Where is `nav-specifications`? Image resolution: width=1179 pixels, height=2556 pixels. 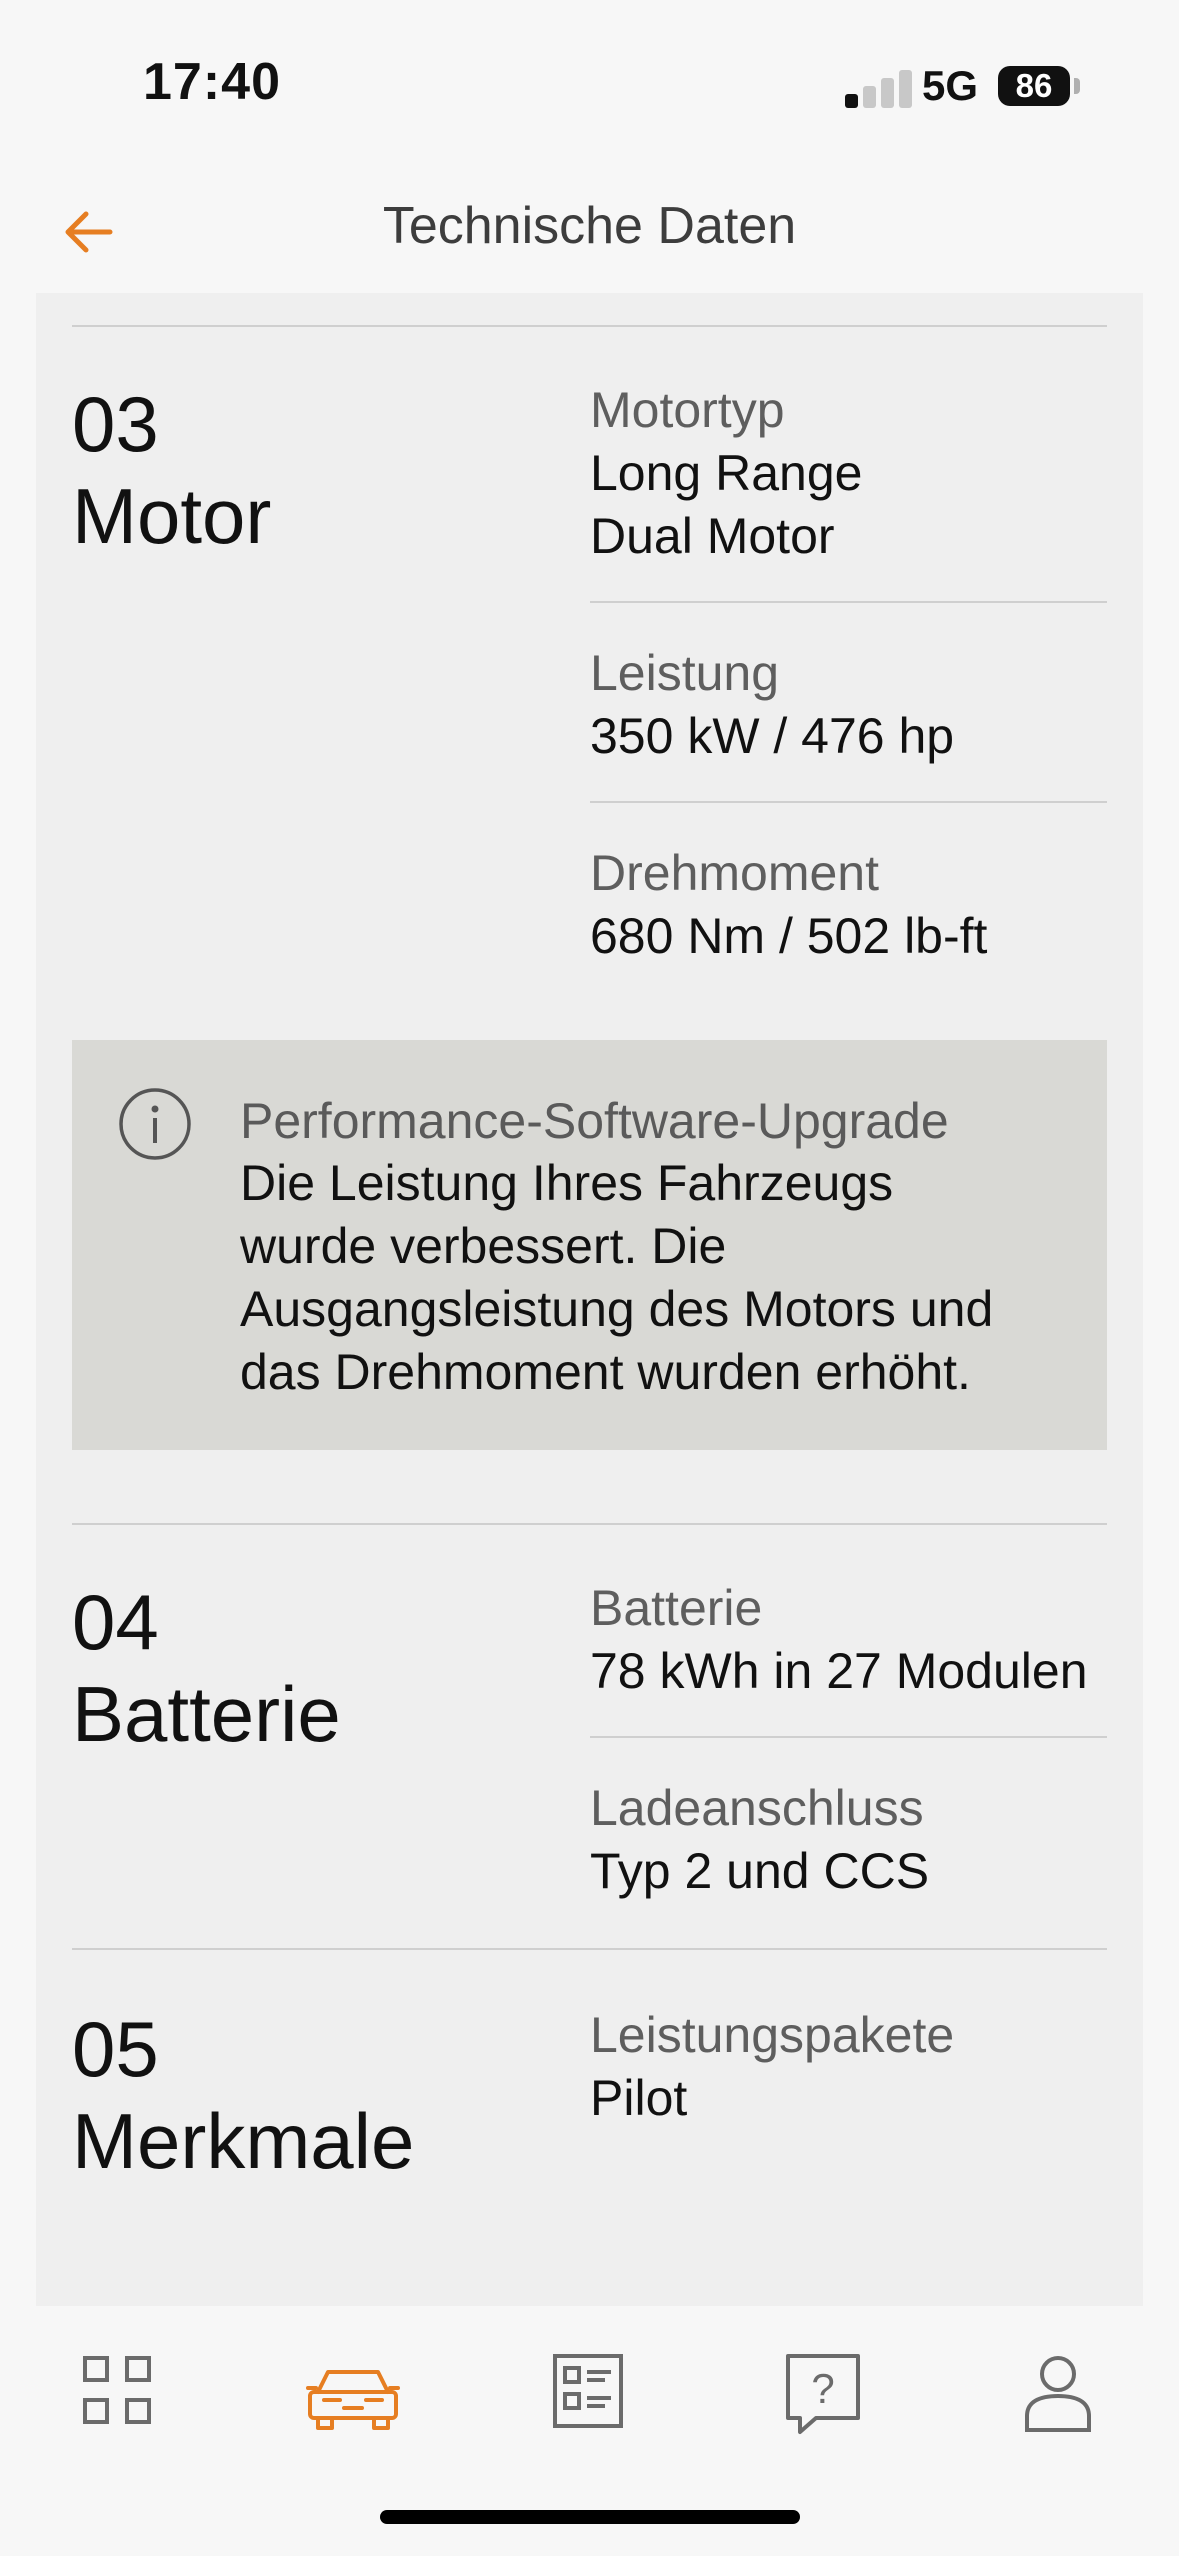
nav-specifications is located at coordinates (588, 2391).